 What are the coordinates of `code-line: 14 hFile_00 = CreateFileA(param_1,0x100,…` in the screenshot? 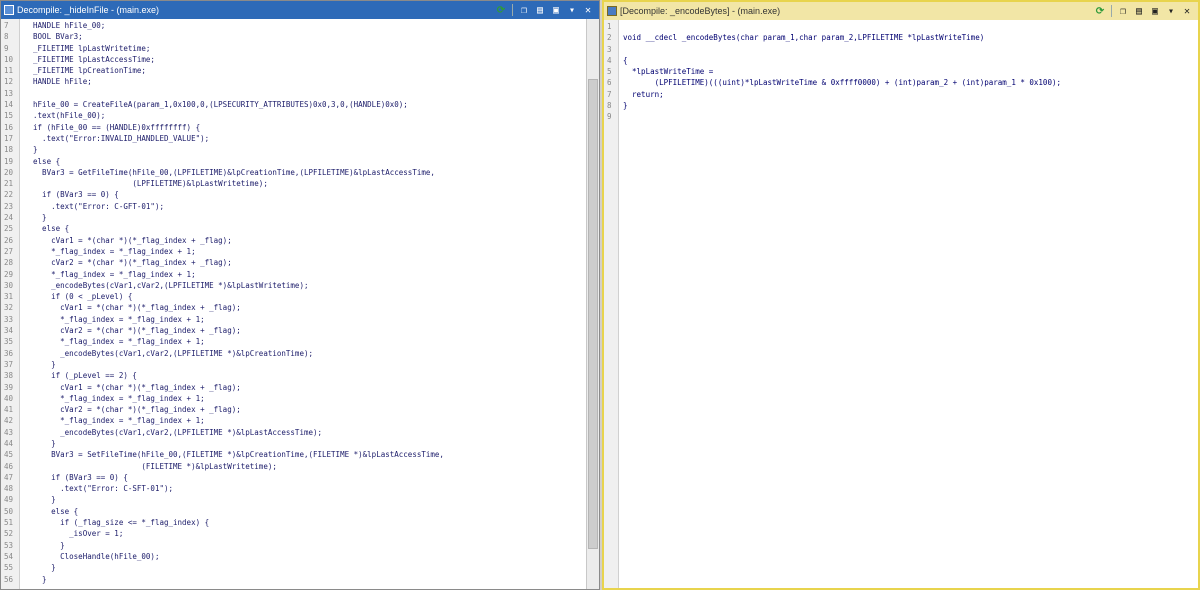 It's located at (294, 104).